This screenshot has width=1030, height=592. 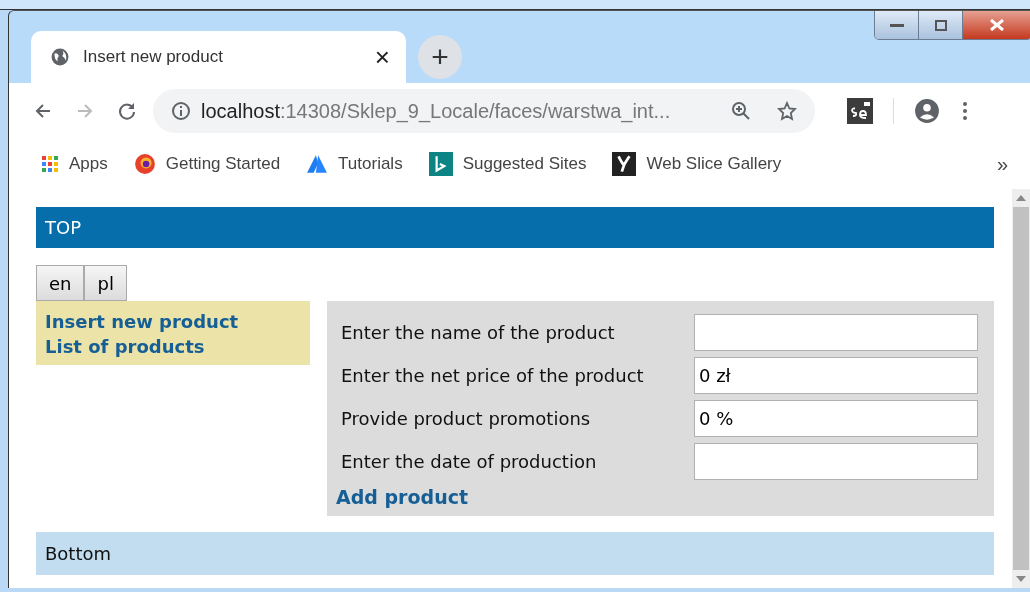 I want to click on bing-logo-icon, so click(x=440, y=164).